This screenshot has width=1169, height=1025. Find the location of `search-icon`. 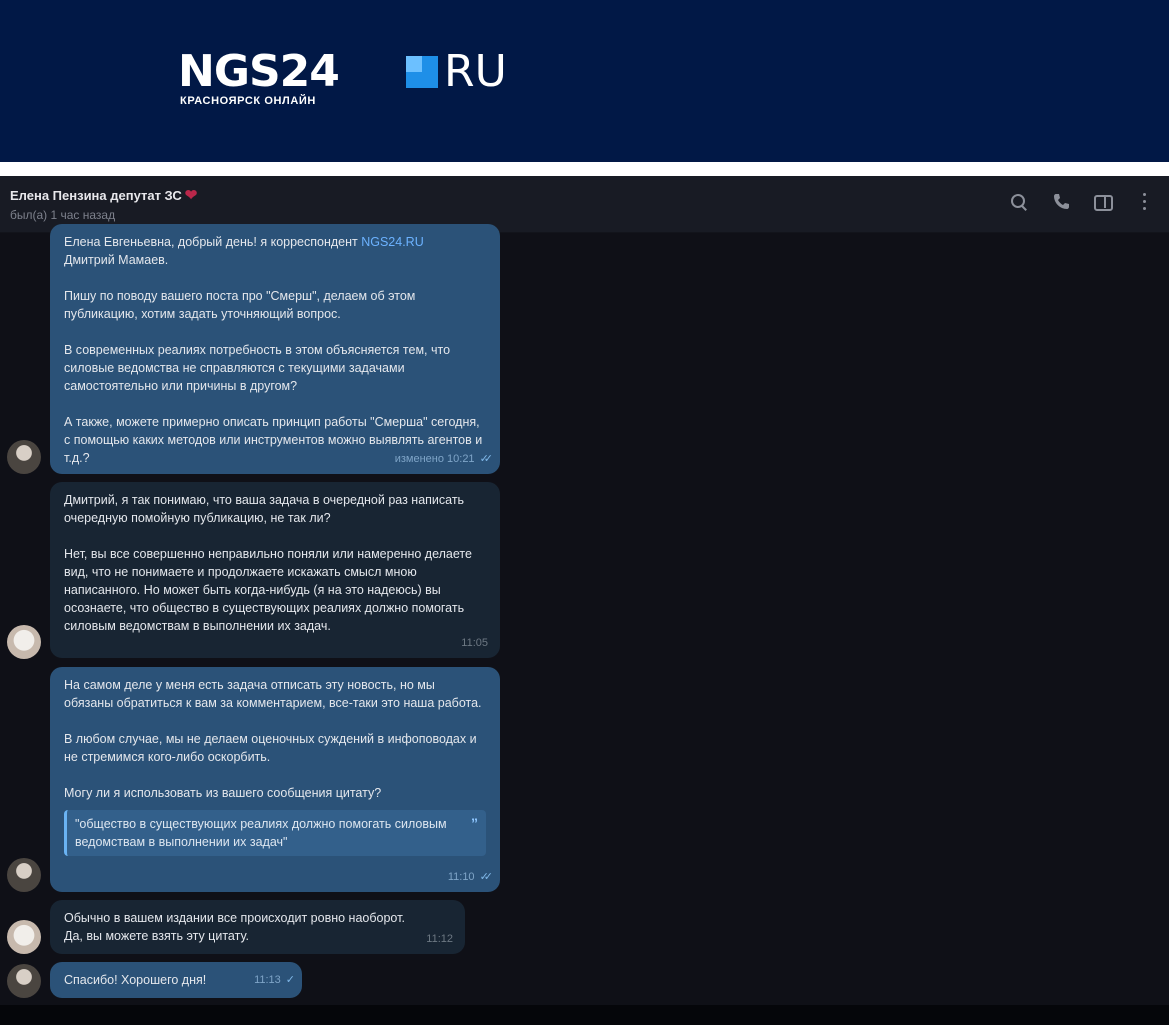

search-icon is located at coordinates (1019, 202).